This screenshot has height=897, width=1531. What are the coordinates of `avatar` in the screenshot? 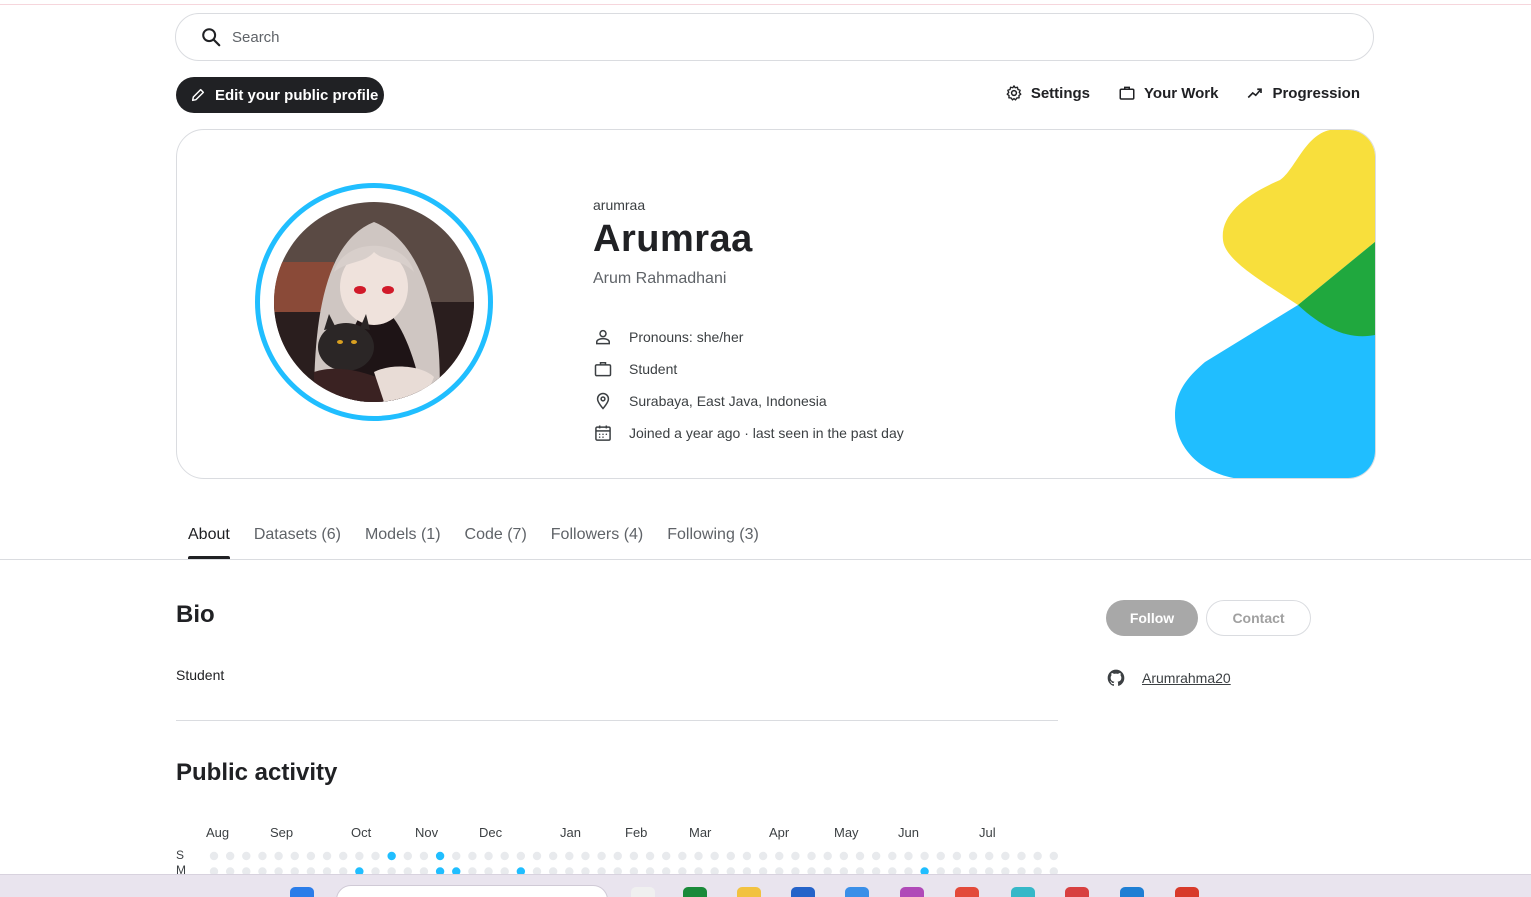 It's located at (374, 302).